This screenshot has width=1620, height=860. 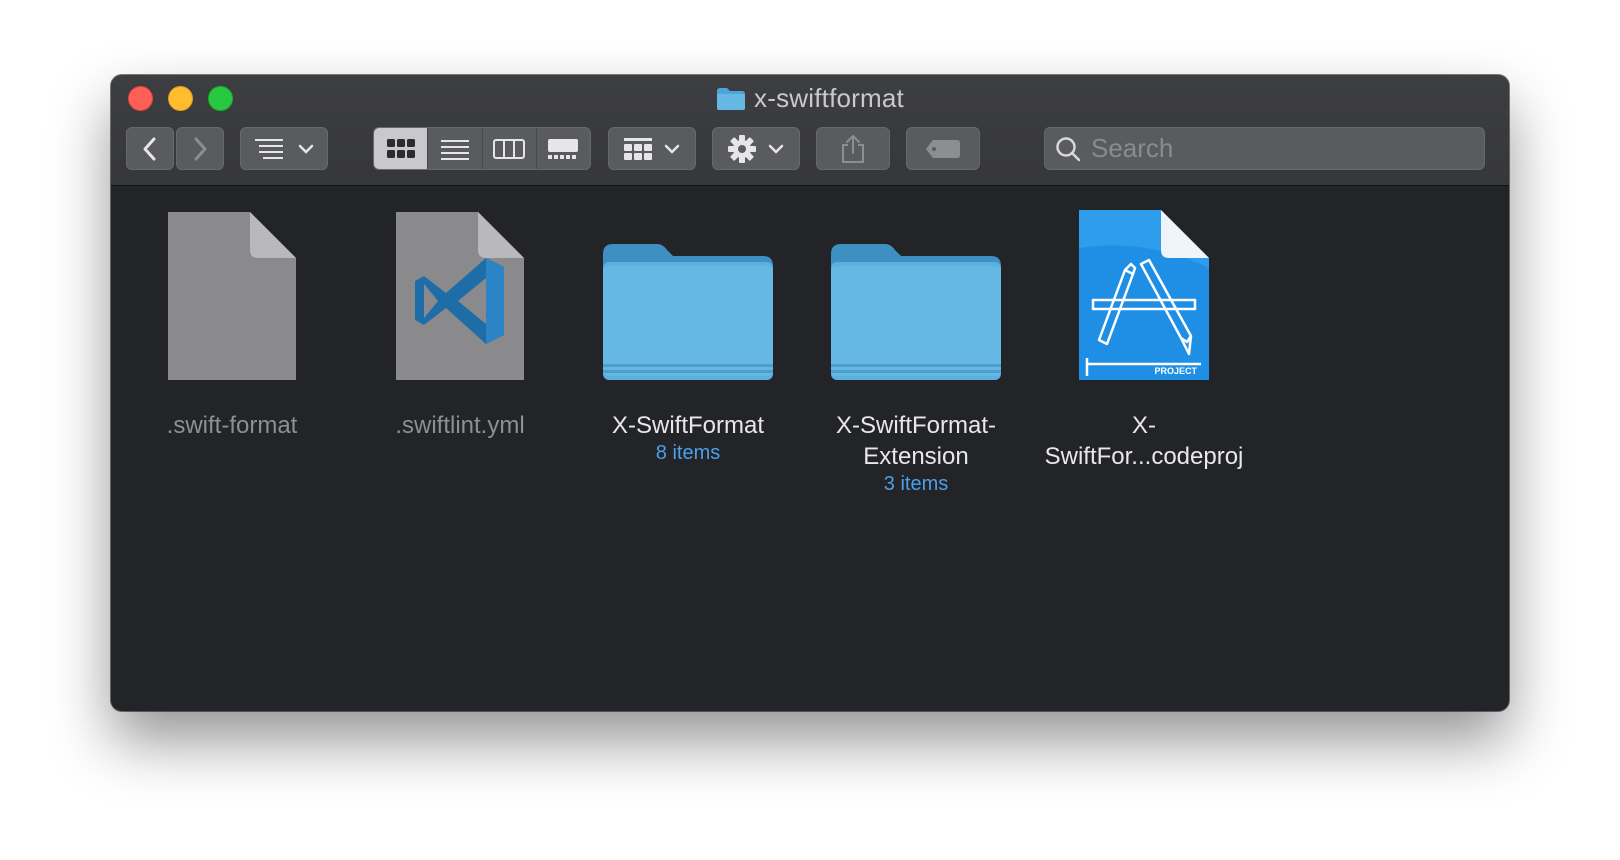 What do you see at coordinates (687, 425) in the screenshot?
I see `folder-name: X-SwiftFormat` at bounding box center [687, 425].